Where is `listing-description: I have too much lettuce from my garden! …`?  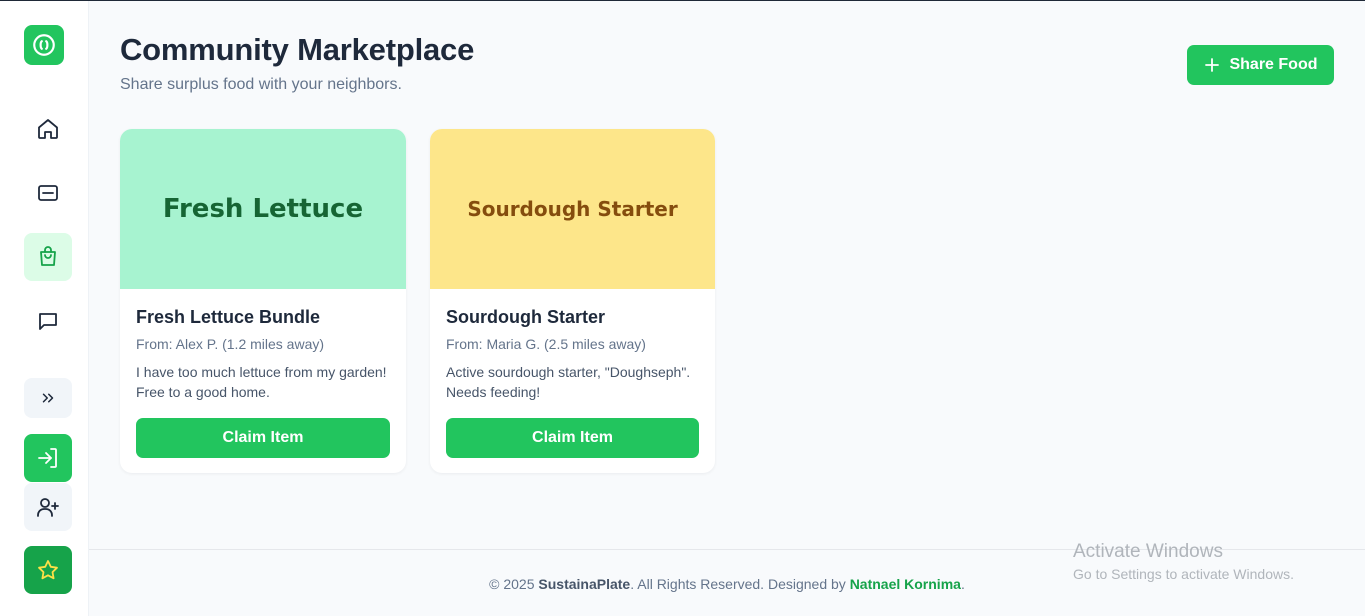 listing-description: I have too much lettuce from my garden! … is located at coordinates (261, 382).